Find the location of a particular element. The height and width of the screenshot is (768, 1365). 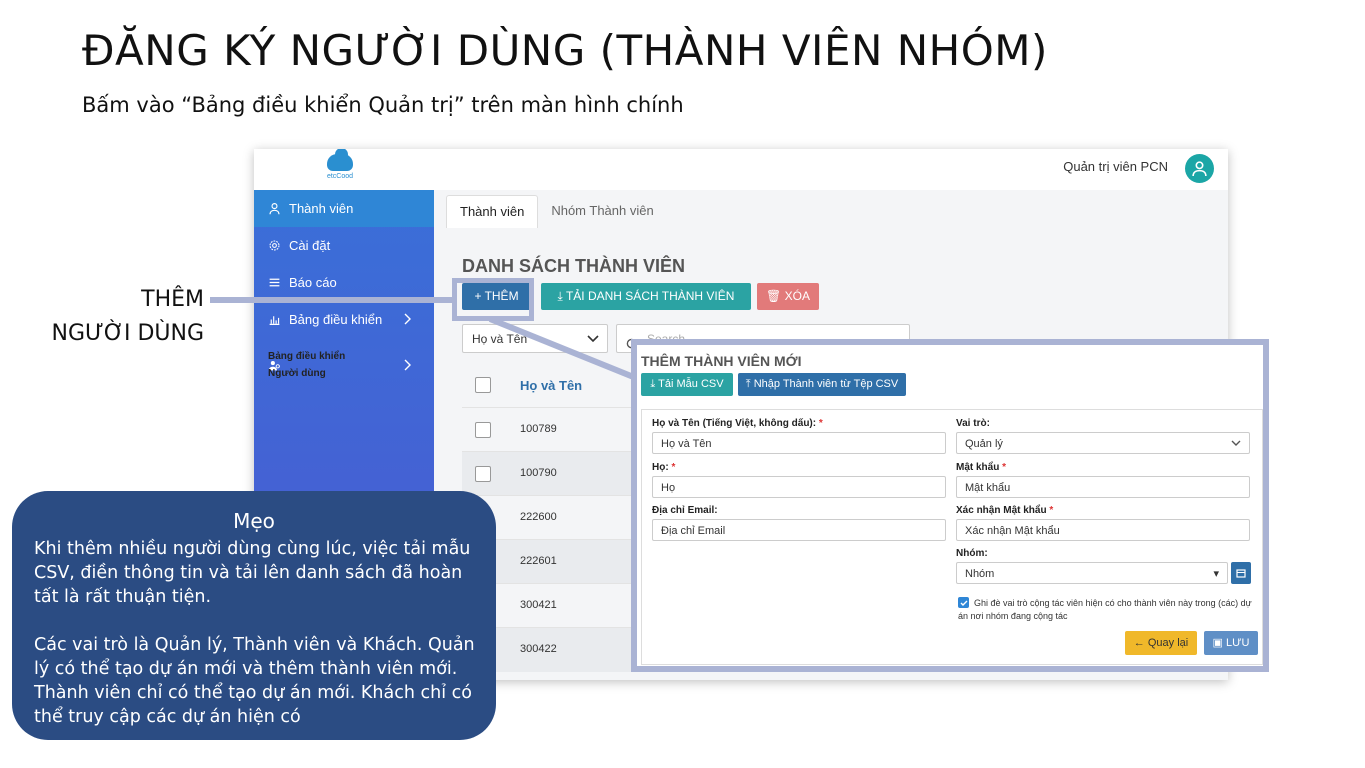

sidebar-item-label: Bảng điều khiển Người dùng is located at coordinates (306, 365).